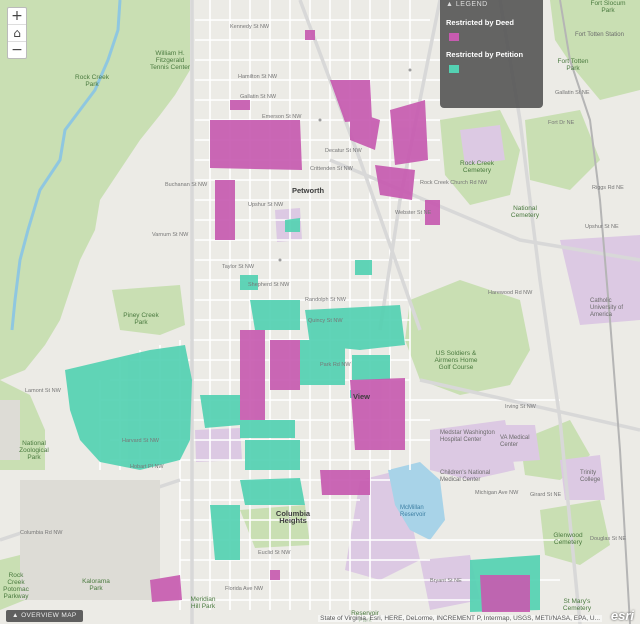 This screenshot has height=624, width=640. What do you see at coordinates (590, 476) in the screenshot?
I see `map-label-place: Trinity College` at bounding box center [590, 476].